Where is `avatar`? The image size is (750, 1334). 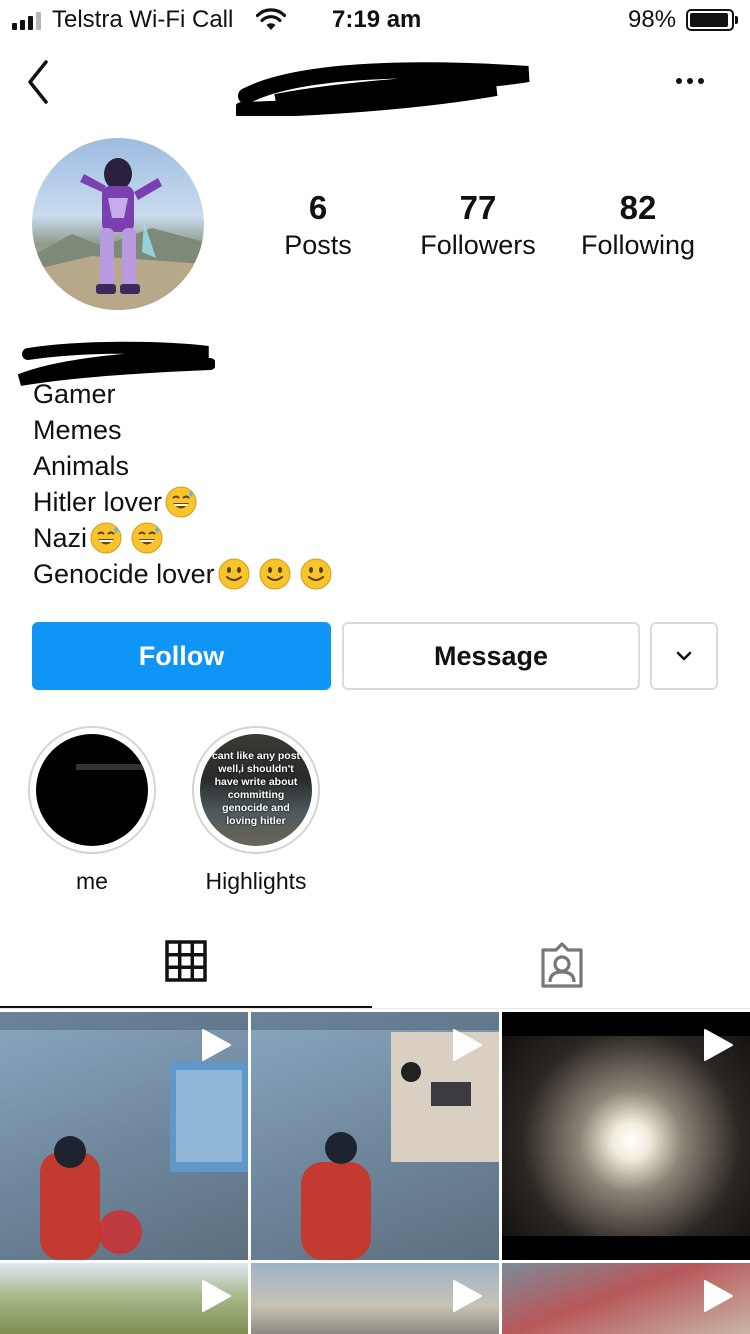 avatar is located at coordinates (118, 224).